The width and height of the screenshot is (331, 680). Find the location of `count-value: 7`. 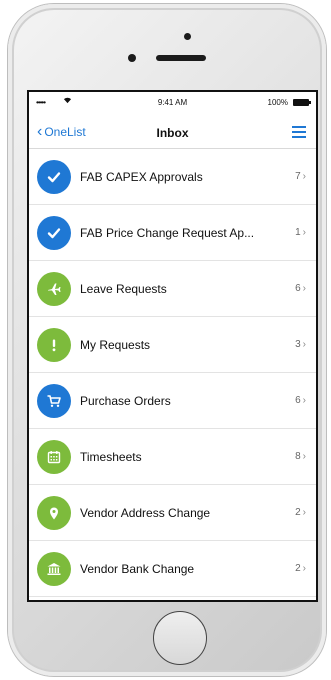

count-value: 7 is located at coordinates (298, 176).